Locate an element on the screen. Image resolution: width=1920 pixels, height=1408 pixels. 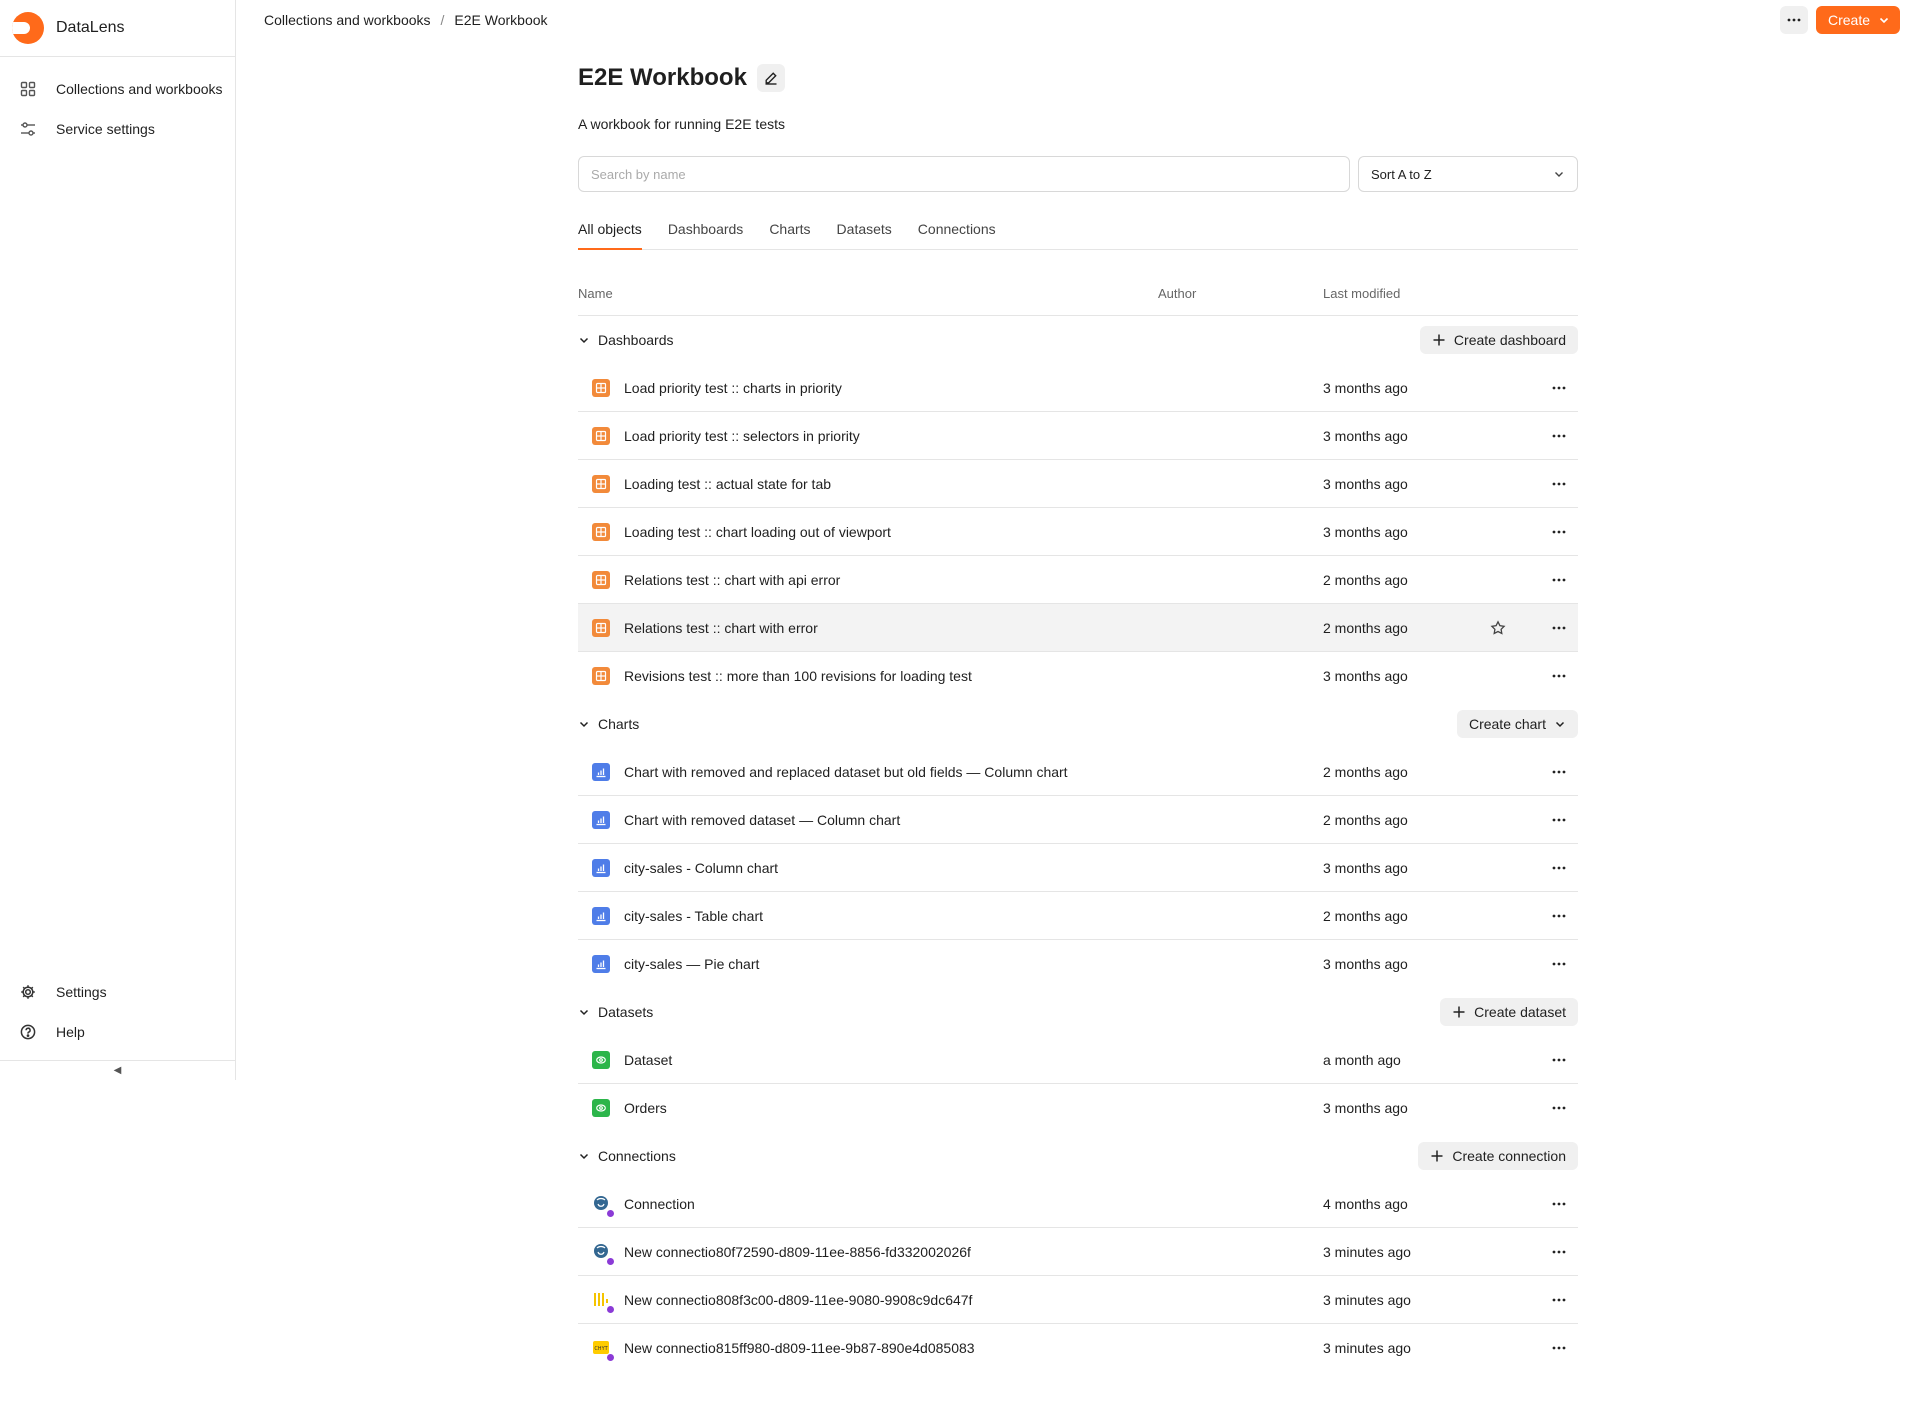
more-actions-button is located at coordinates (1793, 20).